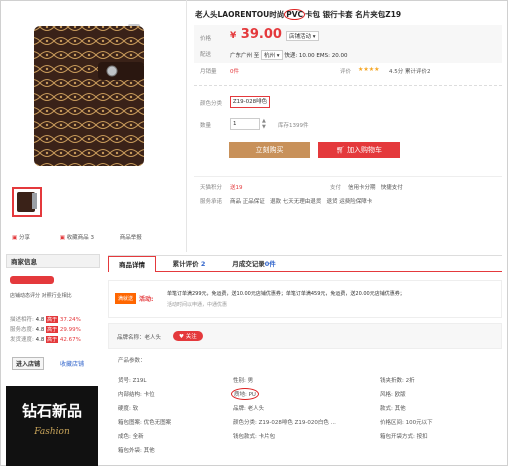  Describe the element at coordinates (346, 72) in the screenshot. I see `rating-label: 评价` at that location.